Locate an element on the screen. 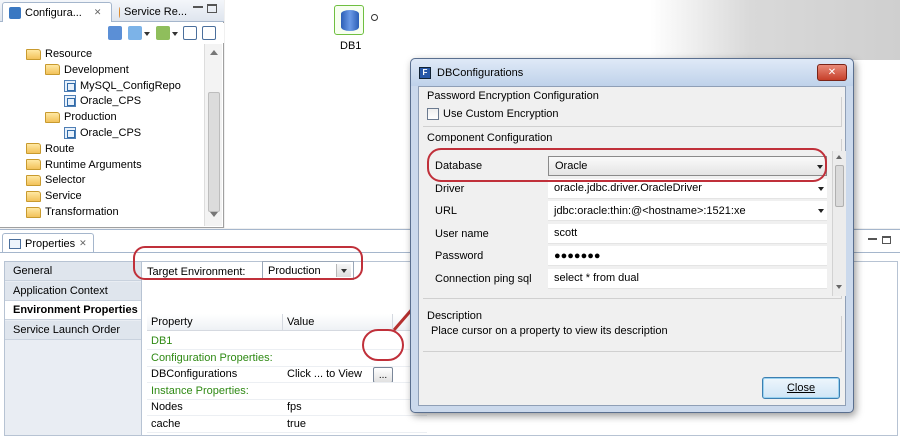 The height and width of the screenshot is (438, 900). tab-configuration: Configura... ✕ is located at coordinates (57, 12).